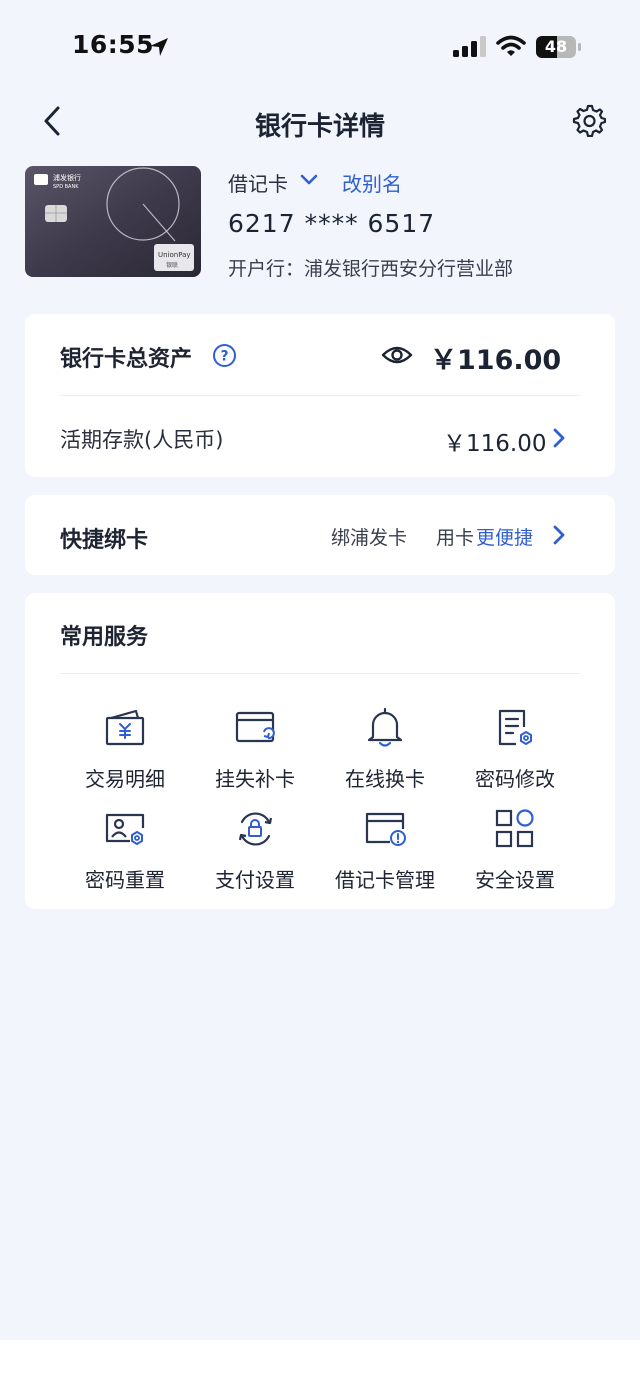 Image resolution: width=640 pixels, height=1391 pixels. What do you see at coordinates (385, 752) in the screenshot?
I see `service-online-card-replace: 在线换卡` at bounding box center [385, 752].